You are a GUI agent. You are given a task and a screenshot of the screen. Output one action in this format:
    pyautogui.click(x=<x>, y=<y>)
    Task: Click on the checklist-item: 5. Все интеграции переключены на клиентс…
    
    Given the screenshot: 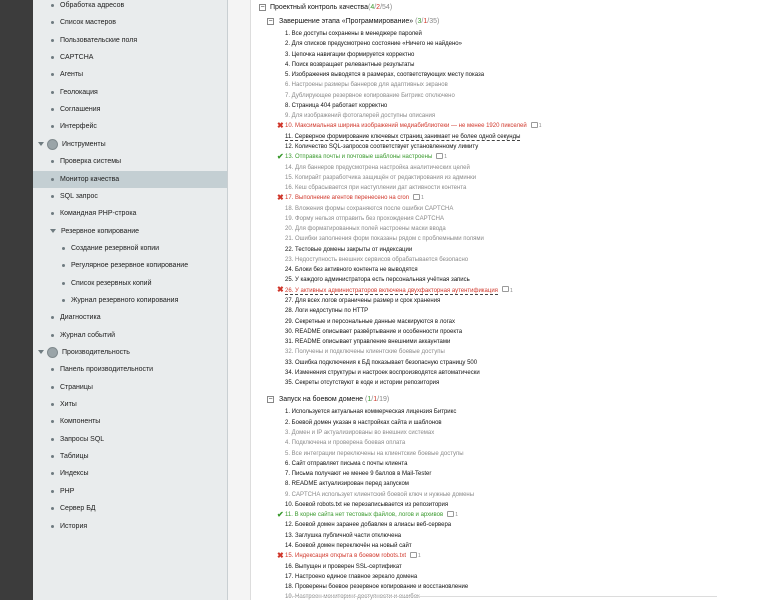 What is the action you would take?
    pyautogui.click(x=374, y=454)
    